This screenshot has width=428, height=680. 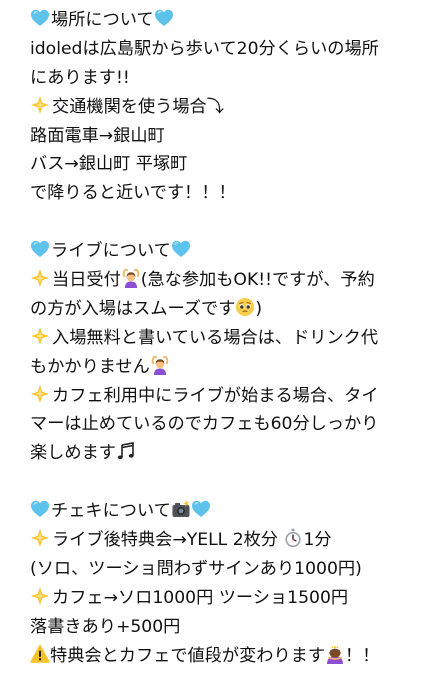 I want to click on text-line: もかかりません, so click(x=226, y=367).